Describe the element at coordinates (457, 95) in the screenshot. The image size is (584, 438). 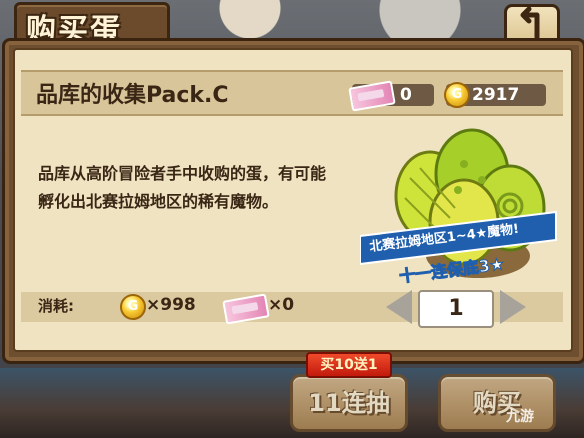
I see `gold-coin-icon: G` at that location.